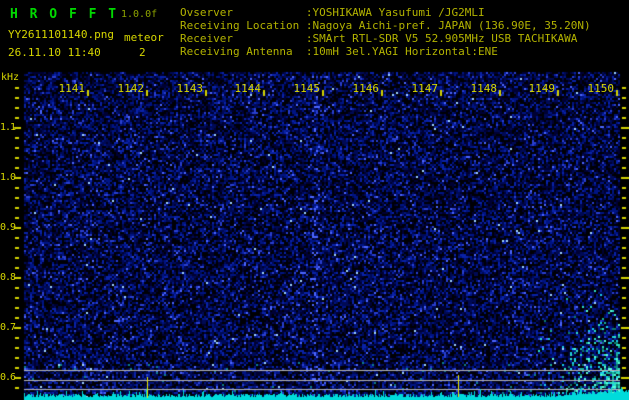 The height and width of the screenshot is (400, 629). Describe the element at coordinates (72, 88) in the screenshot. I see `x-axis-tick-label: 1141` at that location.